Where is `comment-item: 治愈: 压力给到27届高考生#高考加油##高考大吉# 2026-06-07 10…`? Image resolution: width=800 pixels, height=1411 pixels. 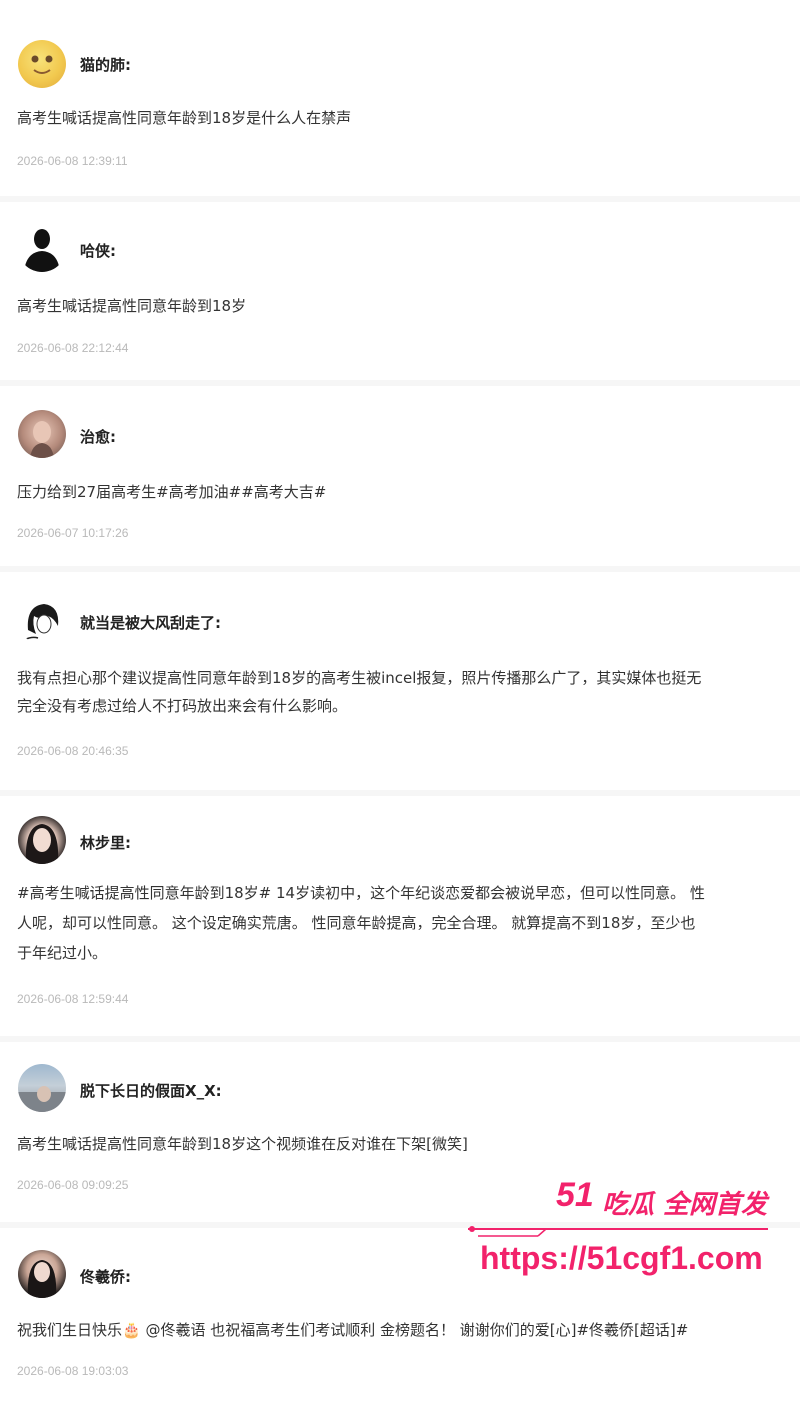 comment-item: 治愈: 压力给到27届高考生#高考加油##高考大吉# 2026-06-07 10… is located at coordinates (400, 476).